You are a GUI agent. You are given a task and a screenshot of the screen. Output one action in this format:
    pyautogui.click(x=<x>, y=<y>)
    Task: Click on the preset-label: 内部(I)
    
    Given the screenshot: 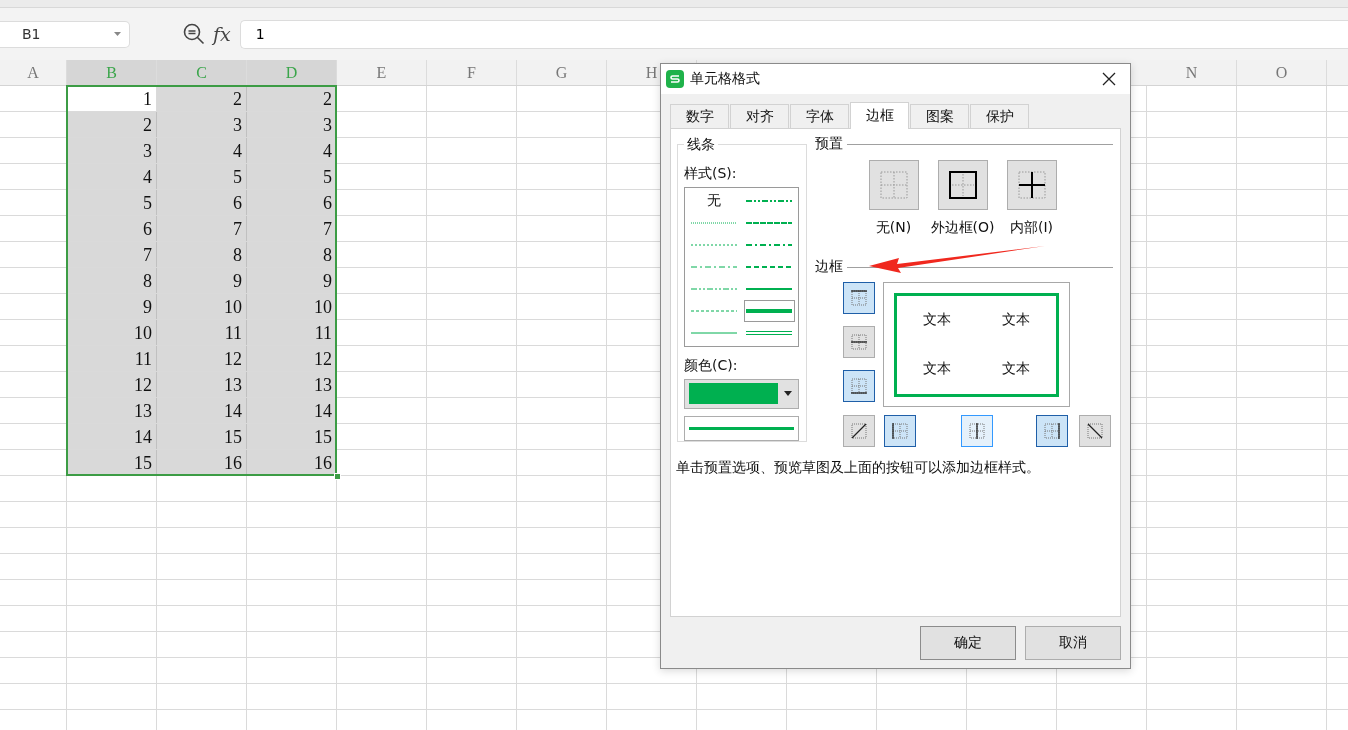 What is the action you would take?
    pyautogui.click(x=1031, y=228)
    